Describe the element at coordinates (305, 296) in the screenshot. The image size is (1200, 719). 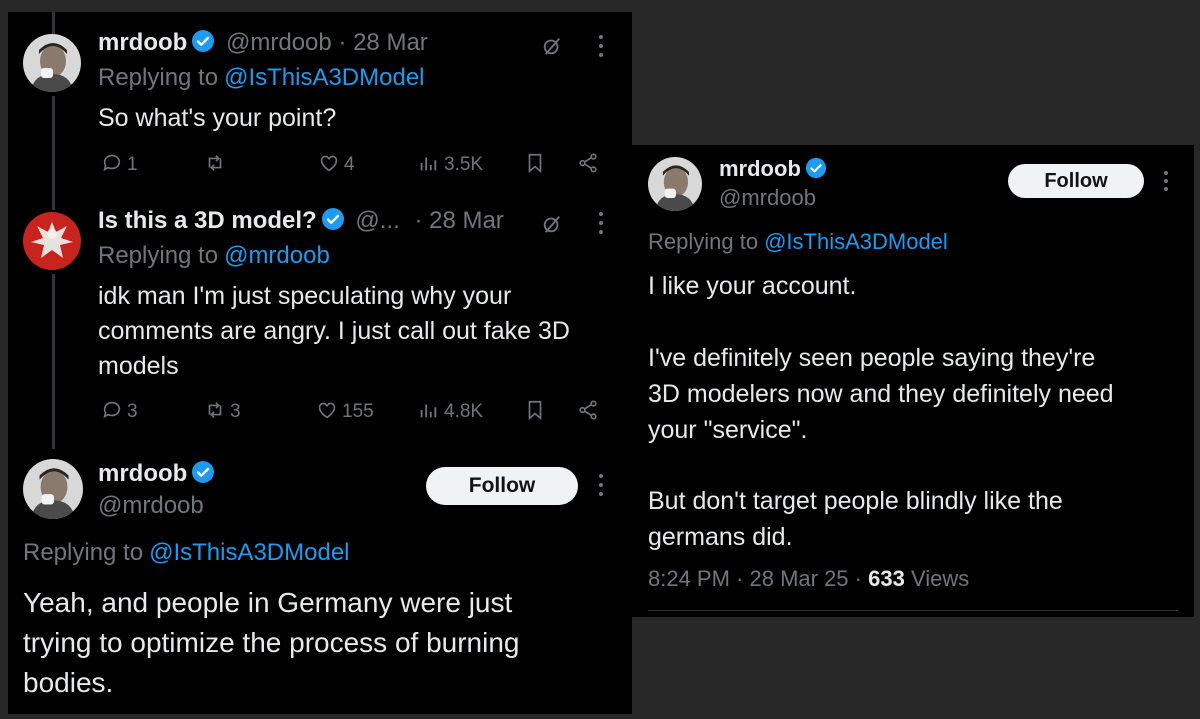
I see `tweet-text-line: idk man I'm just speculating why your` at that location.